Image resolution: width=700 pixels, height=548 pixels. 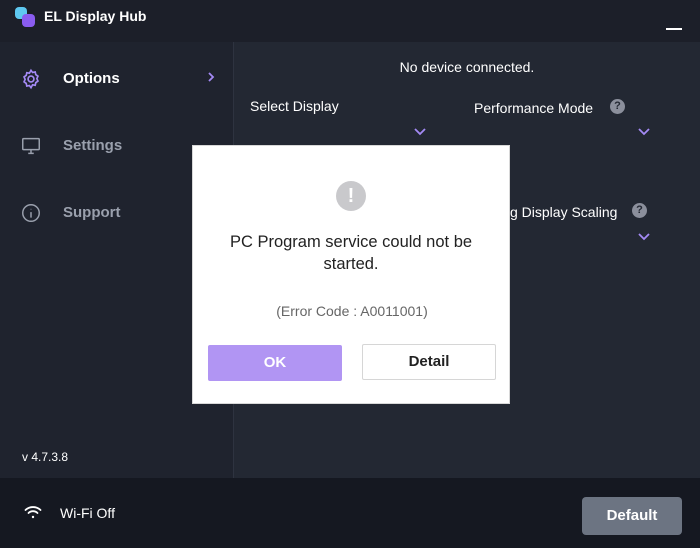 What do you see at coordinates (275, 363) in the screenshot?
I see `ok-button: OK` at bounding box center [275, 363].